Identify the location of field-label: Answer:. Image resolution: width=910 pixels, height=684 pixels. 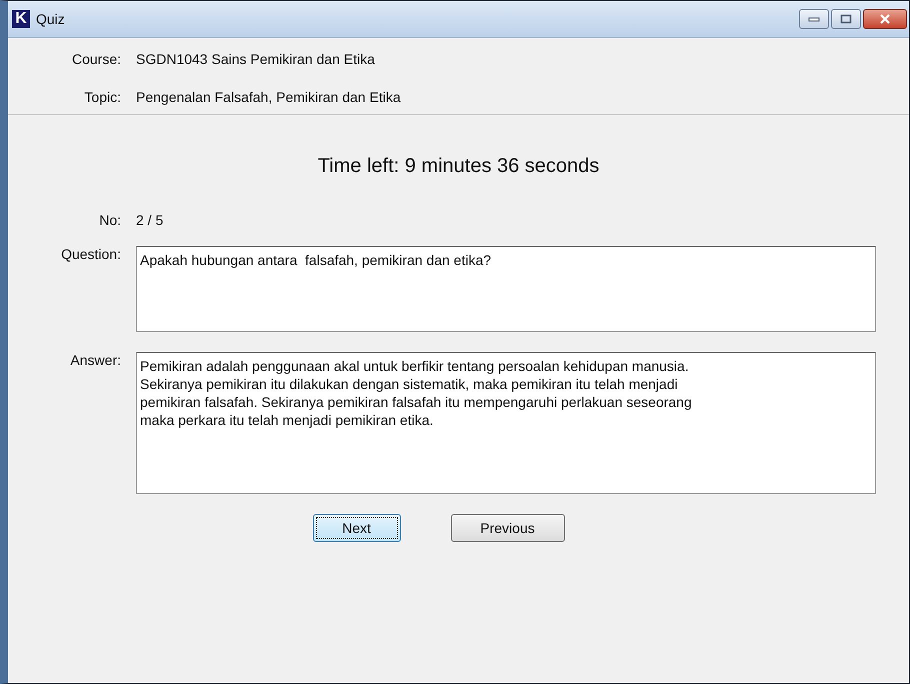
(95, 360).